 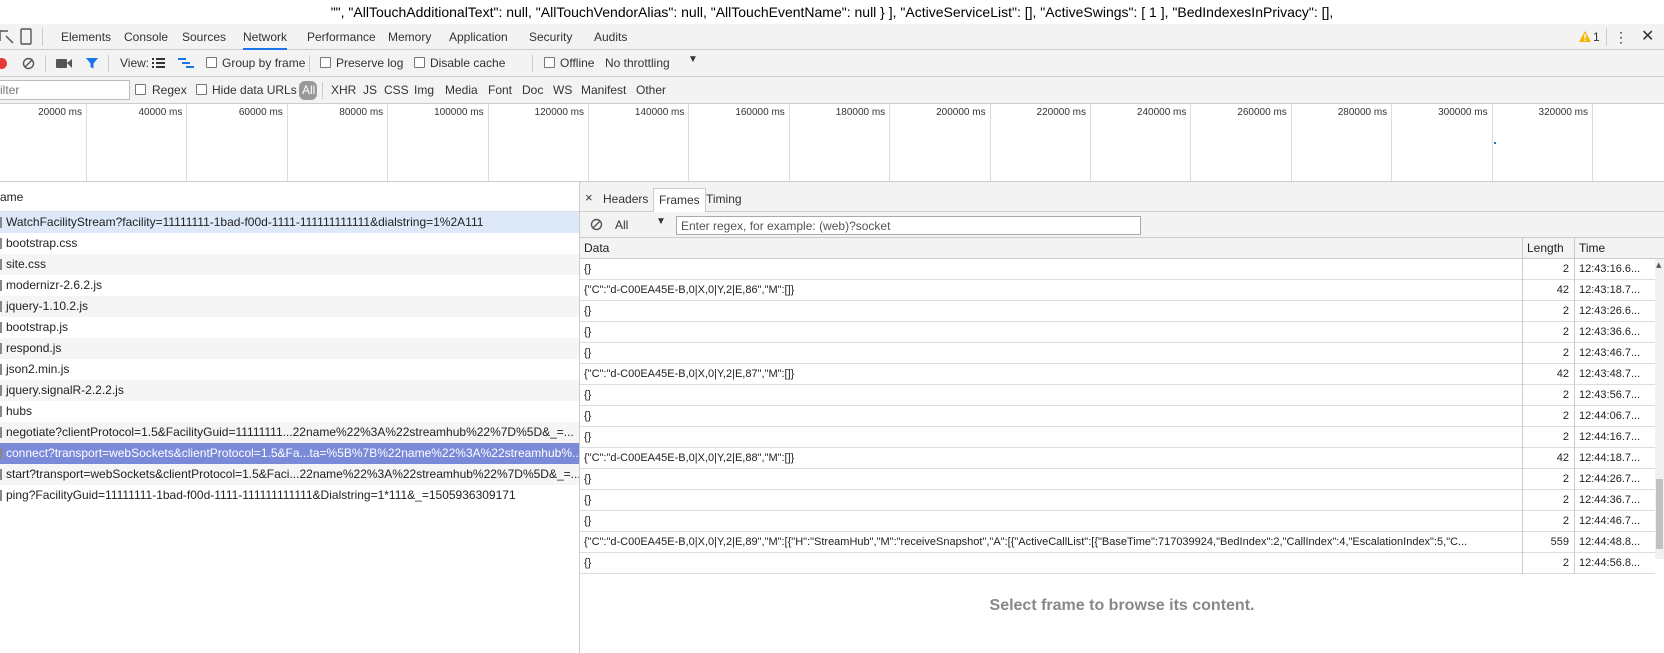 What do you see at coordinates (610, 37) in the screenshot?
I see `tab-audits: Audits` at bounding box center [610, 37].